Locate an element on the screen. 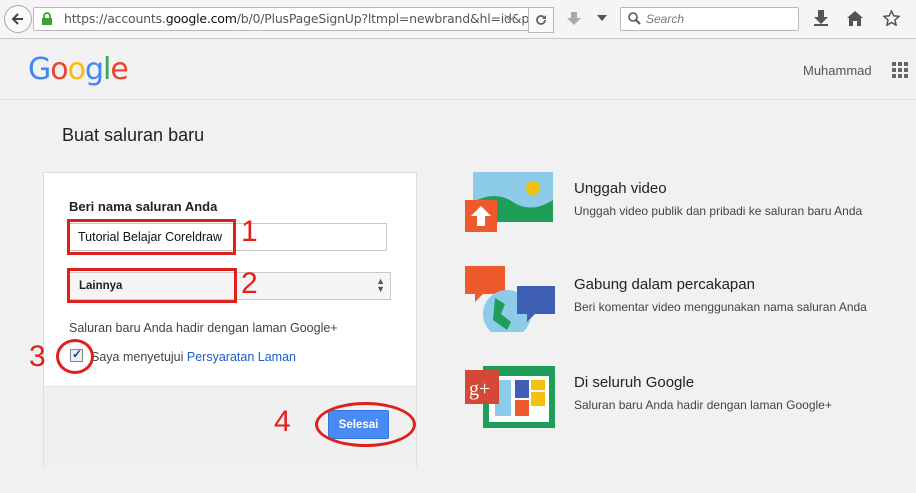 The height and width of the screenshot is (493, 916). user-name: Muhammad is located at coordinates (837, 70).